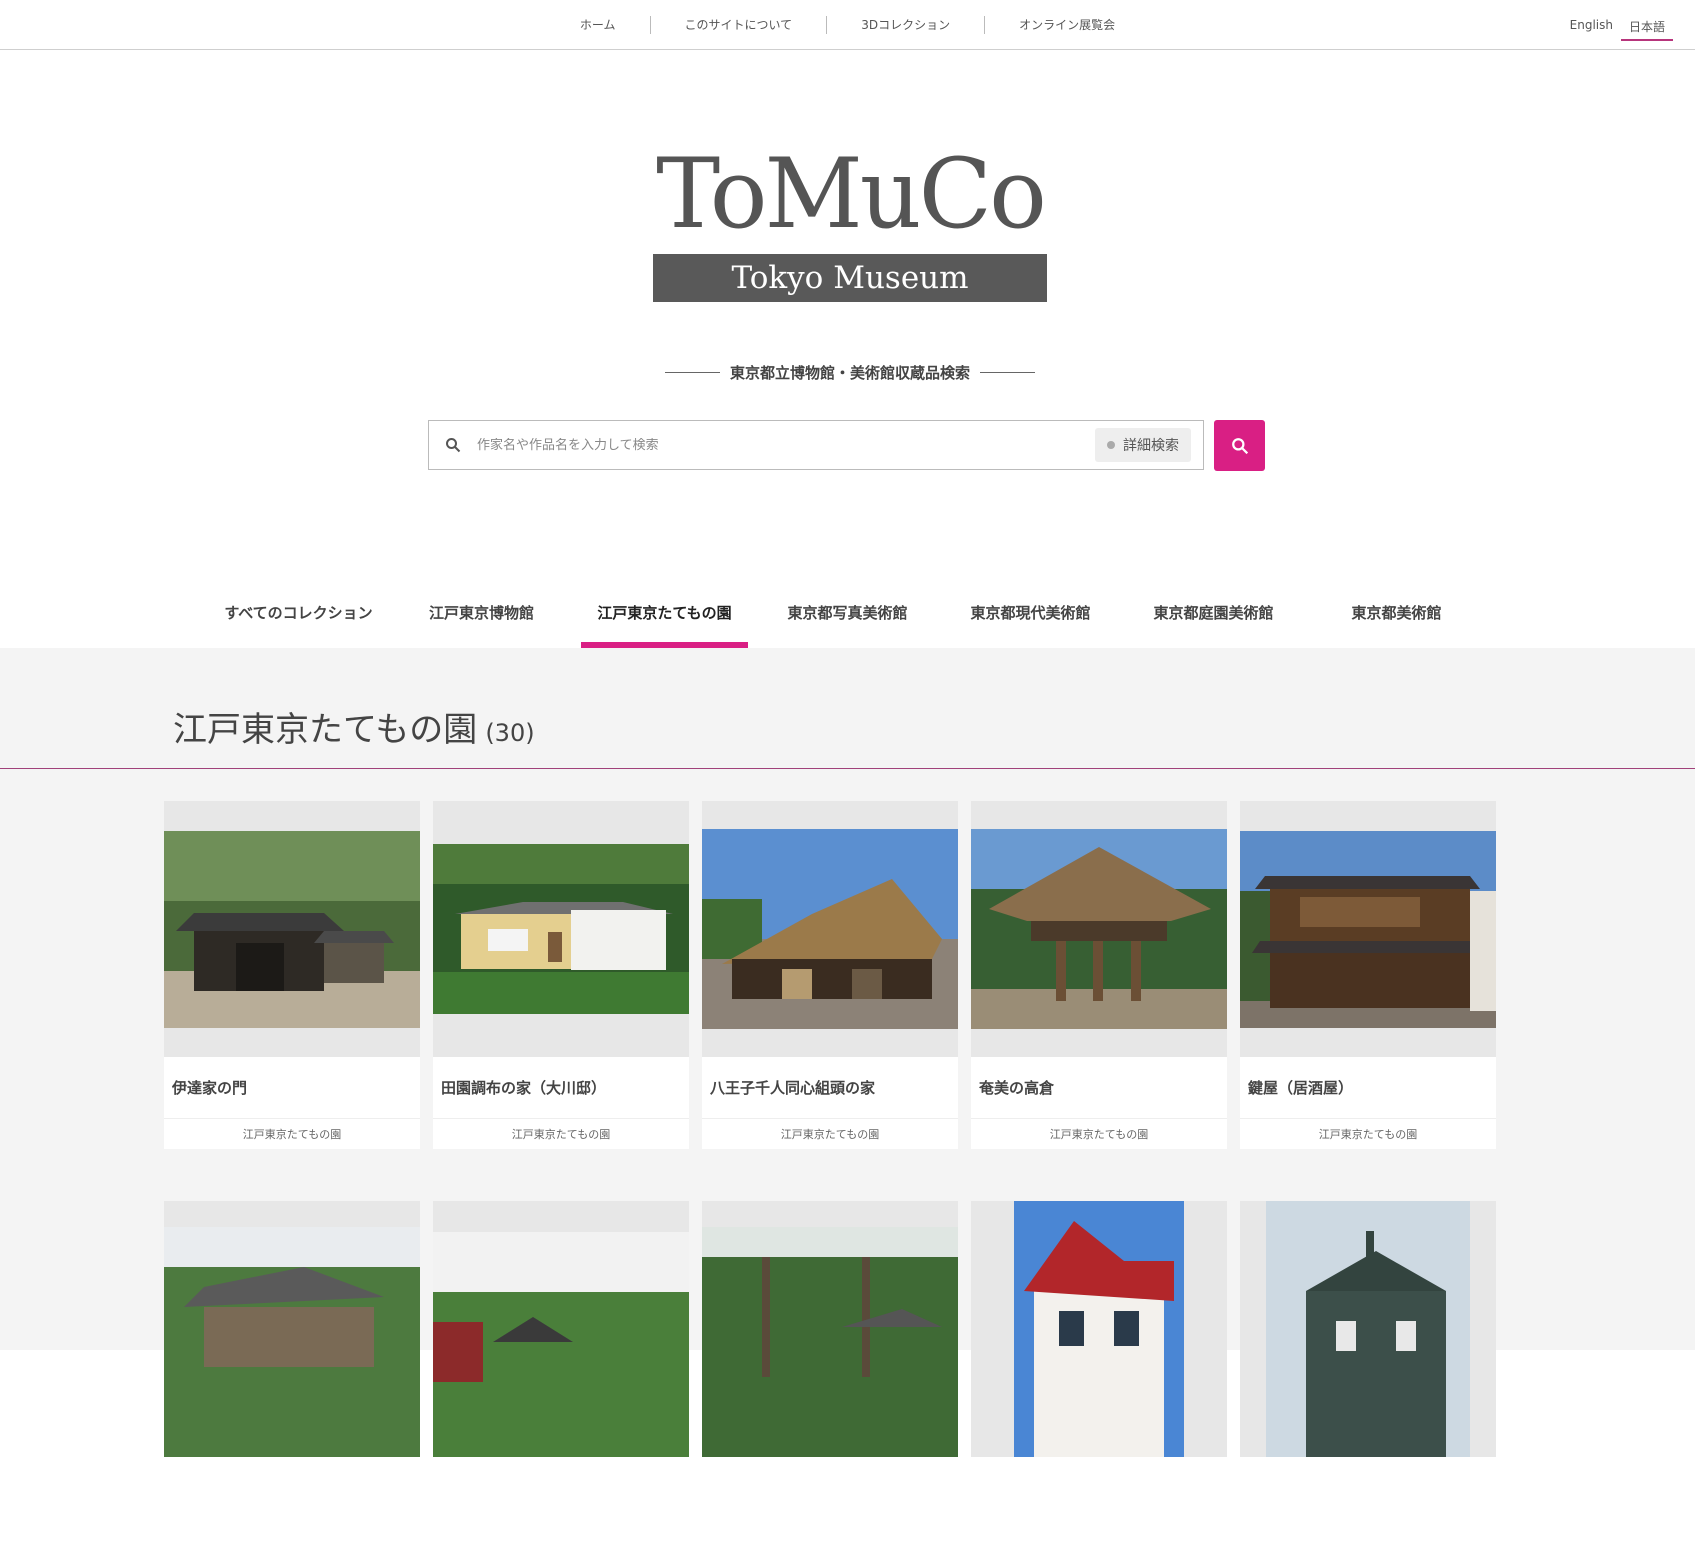  What do you see at coordinates (739, 25) in the screenshot?
I see `nav-about: このサイトについて` at bounding box center [739, 25].